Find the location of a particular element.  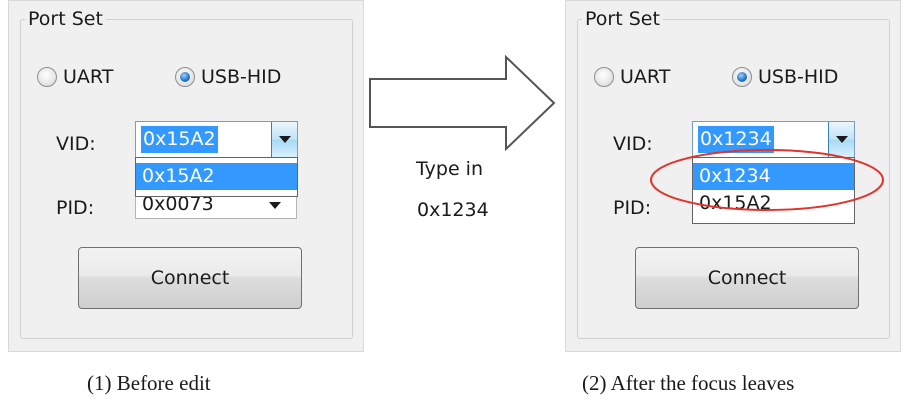

middle-instruction-line1: Type in is located at coordinates (450, 169).